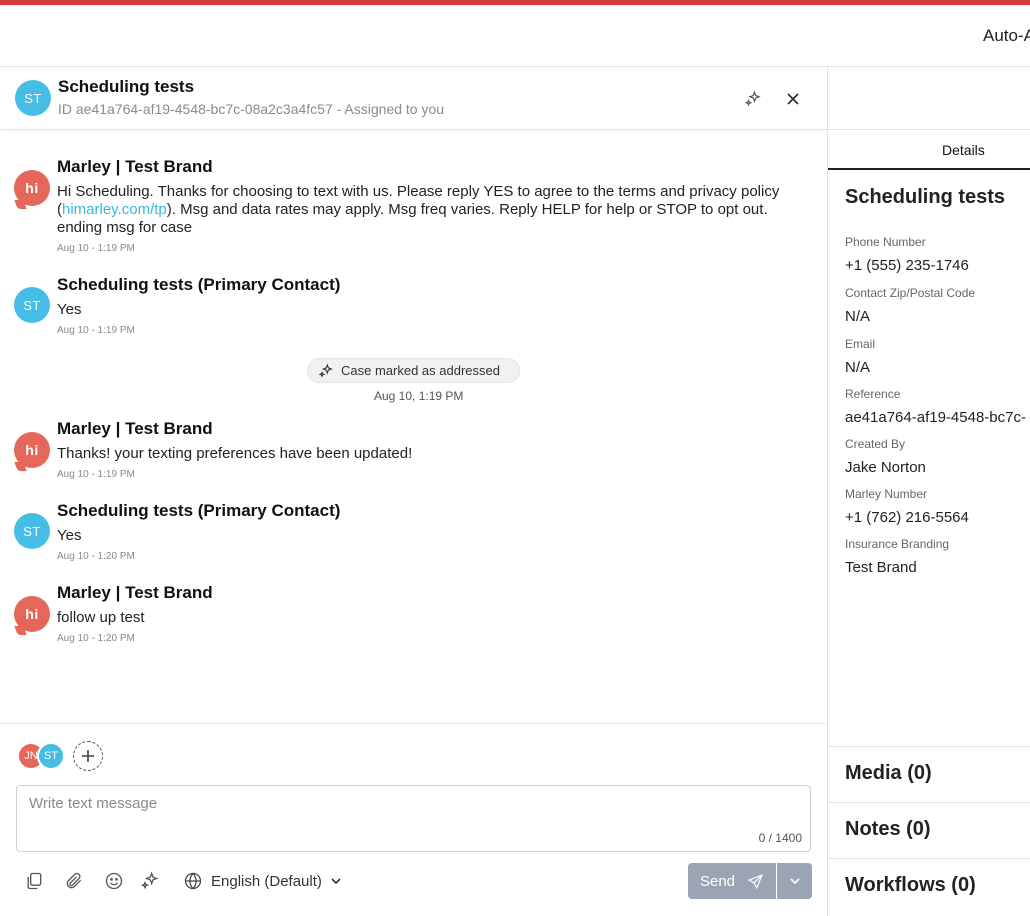 Image resolution: width=1030 pixels, height=916 pixels. What do you see at coordinates (860, 344) in the screenshot?
I see `field-label: Email` at bounding box center [860, 344].